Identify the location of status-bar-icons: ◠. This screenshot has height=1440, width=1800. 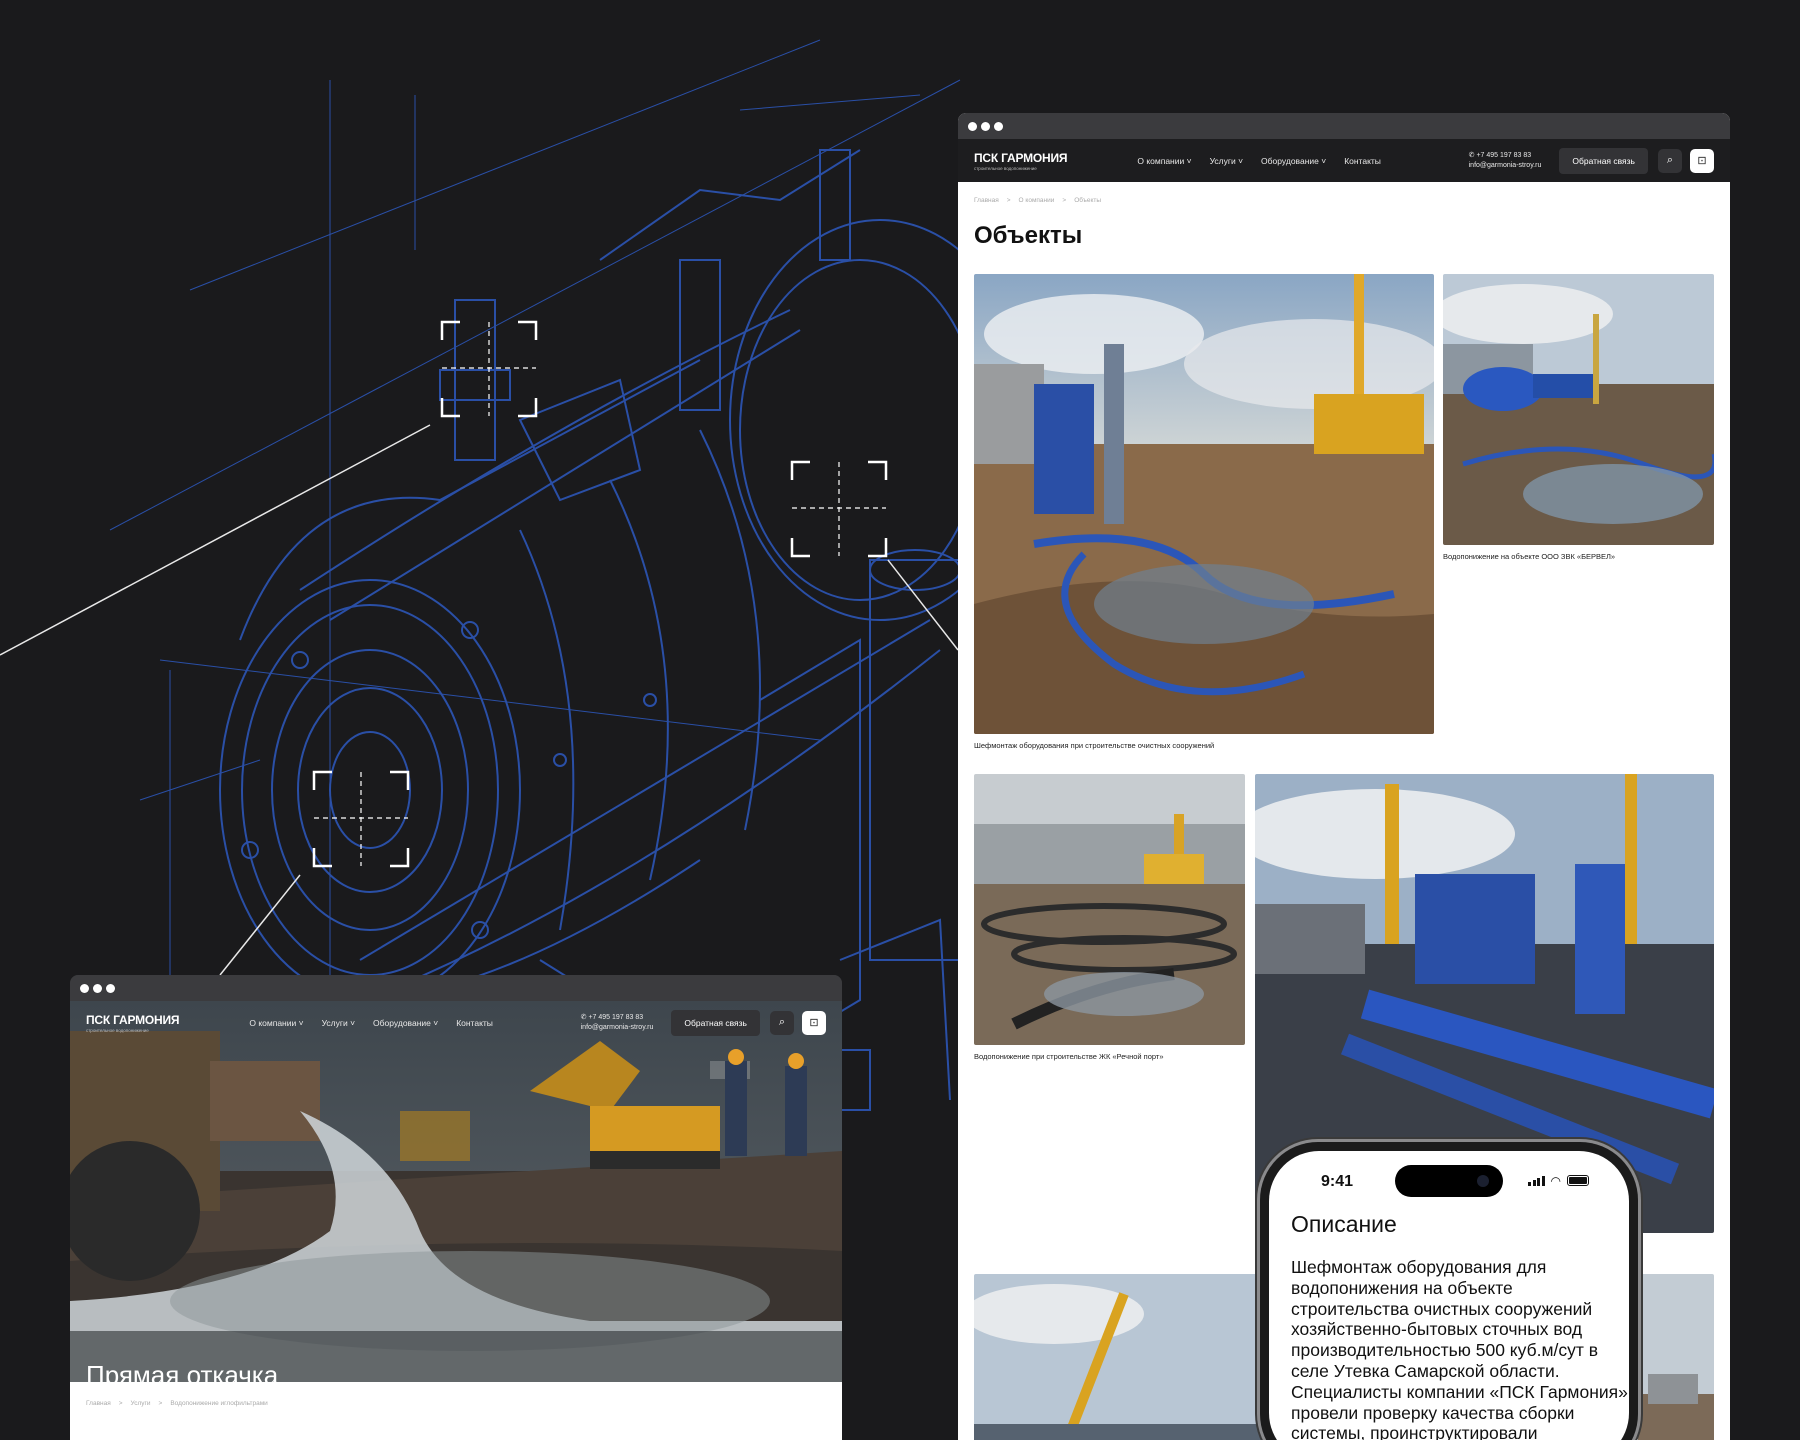
(1558, 1181).